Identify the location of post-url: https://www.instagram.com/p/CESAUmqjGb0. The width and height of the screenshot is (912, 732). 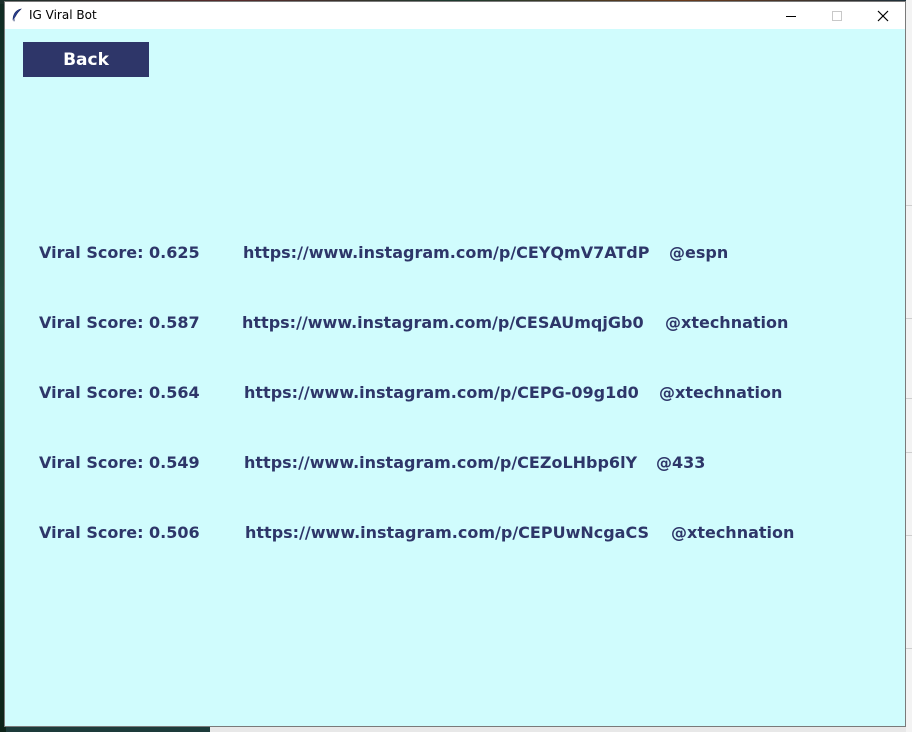
(443, 322).